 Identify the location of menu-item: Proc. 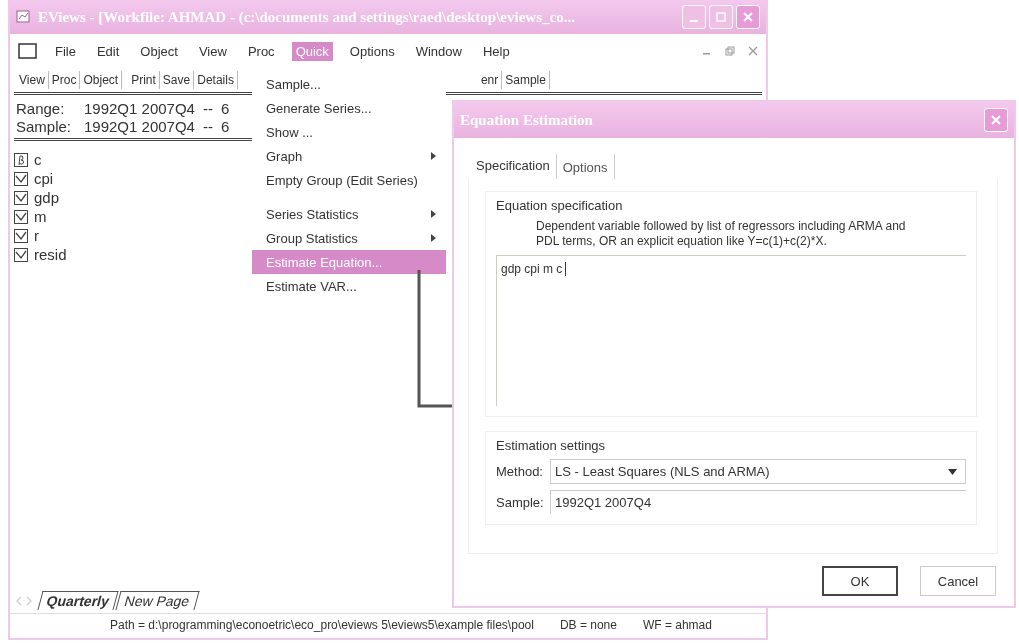
(261, 51).